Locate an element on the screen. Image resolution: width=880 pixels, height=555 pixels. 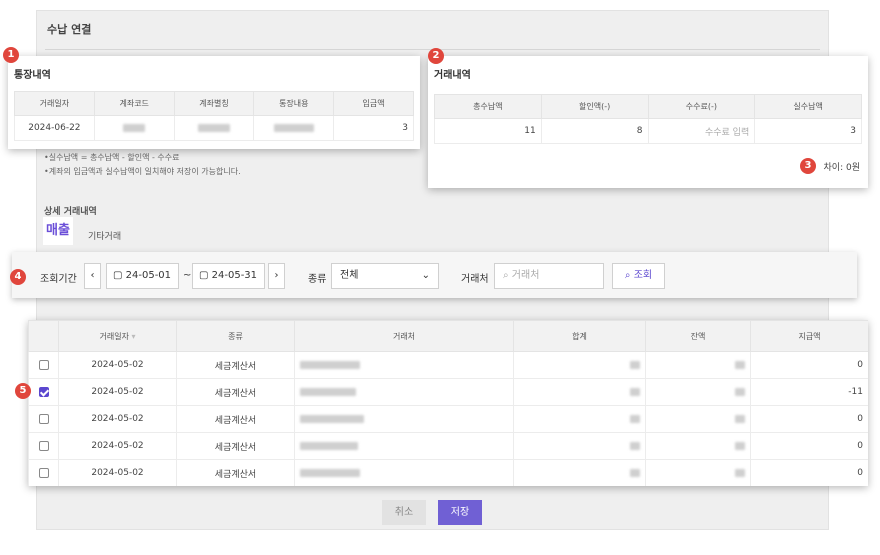
partner-placeholder: 거래처 is located at coordinates (525, 275).